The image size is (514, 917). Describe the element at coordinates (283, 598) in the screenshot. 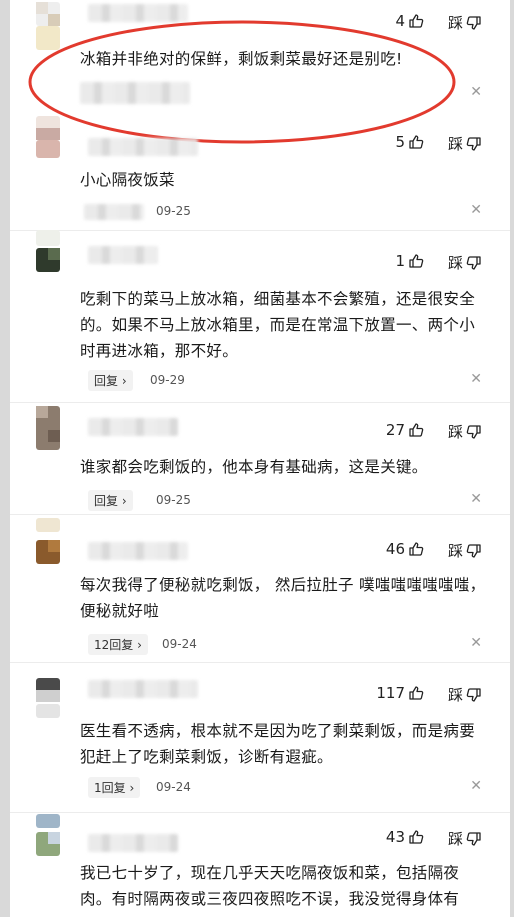

I see `comment-text: 每次我得了便秘就吃剩饭， 然后拉肚子 噗嗤嗤嗤嗤嗤嗤，便秘就好啦` at that location.